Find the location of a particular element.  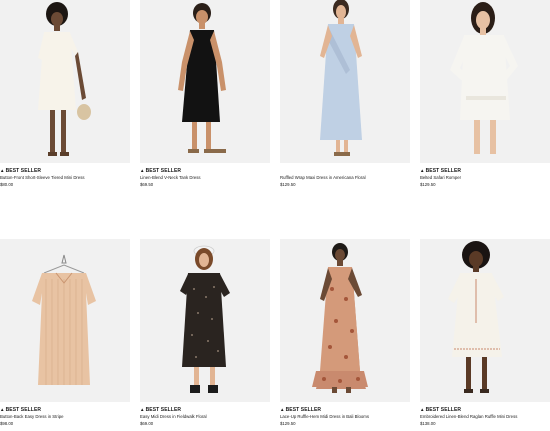

product-price: $69.50 is located at coordinates (147, 184).